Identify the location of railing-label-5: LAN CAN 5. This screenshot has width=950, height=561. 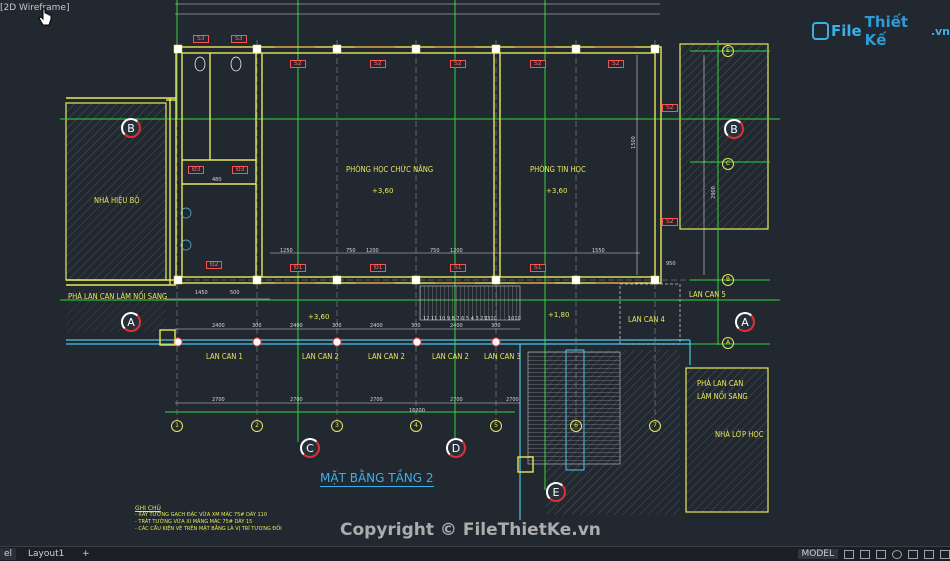
(707, 294).